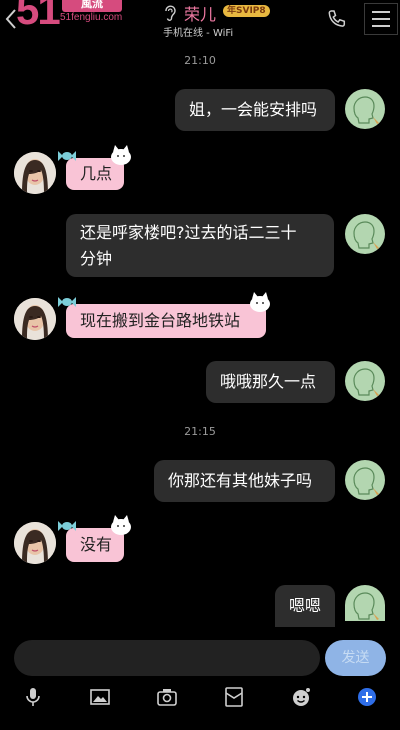 Image resolution: width=400 pixels, height=730 pixels. What do you see at coordinates (92, 6) in the screenshot?
I see `logo-badge: 風流` at bounding box center [92, 6].